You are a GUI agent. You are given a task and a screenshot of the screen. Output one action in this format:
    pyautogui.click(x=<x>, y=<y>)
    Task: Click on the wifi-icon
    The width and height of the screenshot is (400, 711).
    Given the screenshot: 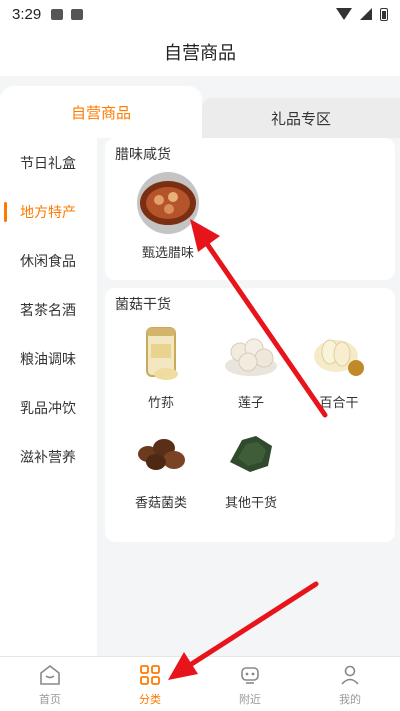 What is the action you would take?
    pyautogui.click(x=344, y=14)
    